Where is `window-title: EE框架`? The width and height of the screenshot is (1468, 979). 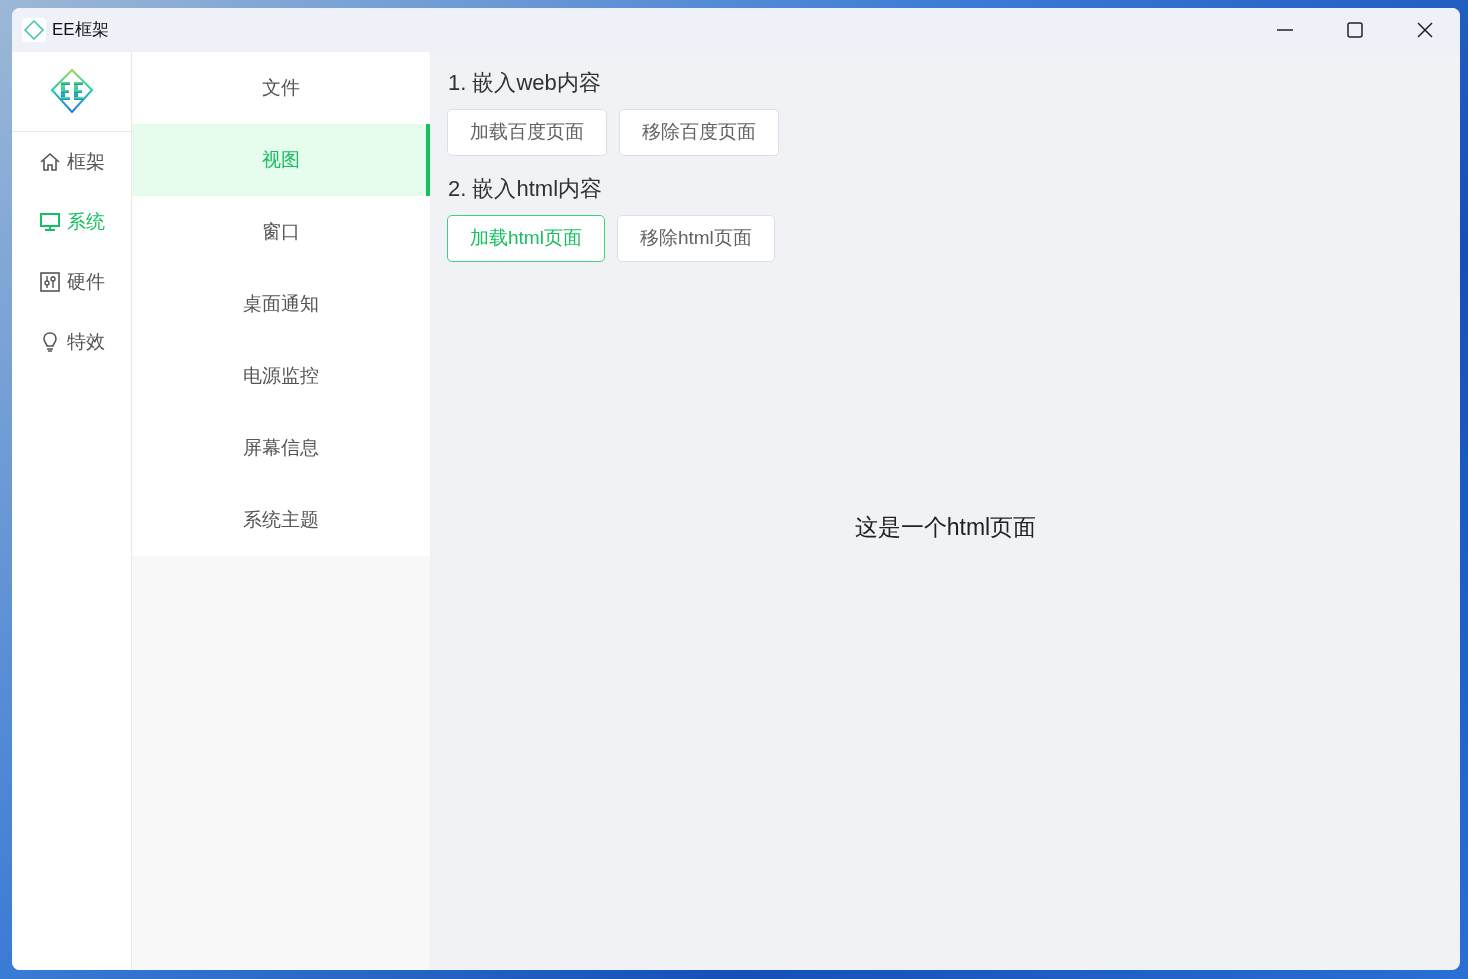
window-title: EE框架 is located at coordinates (80, 30).